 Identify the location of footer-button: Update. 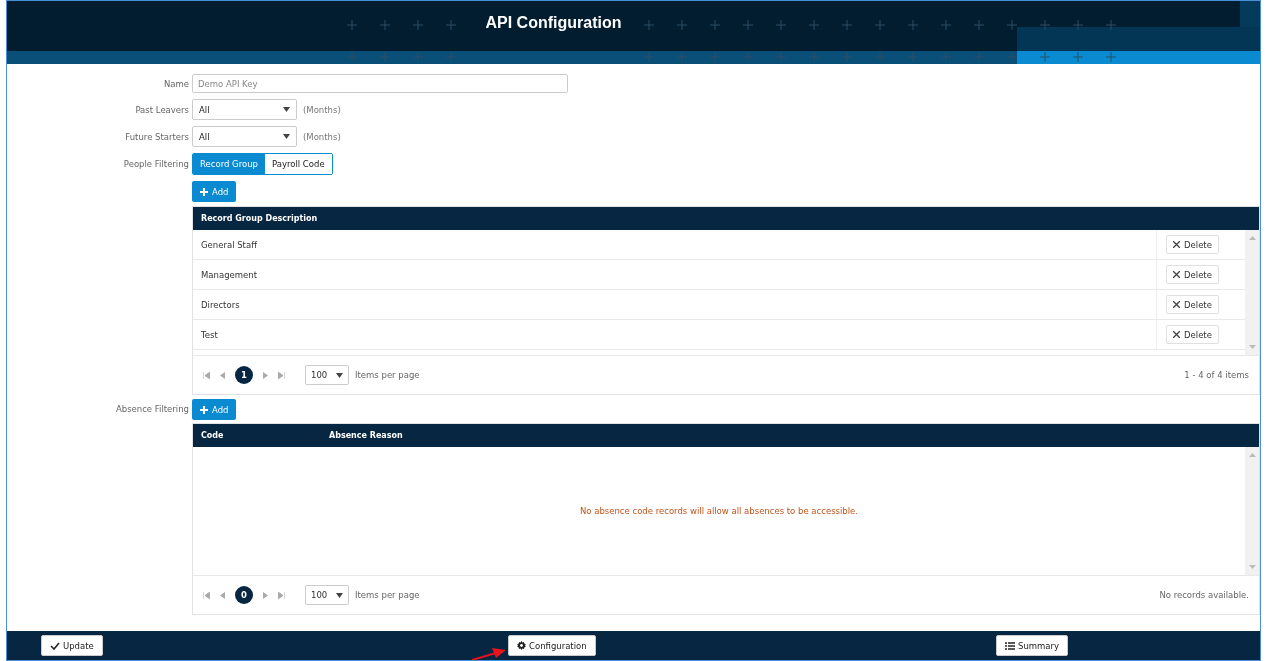
(72, 645).